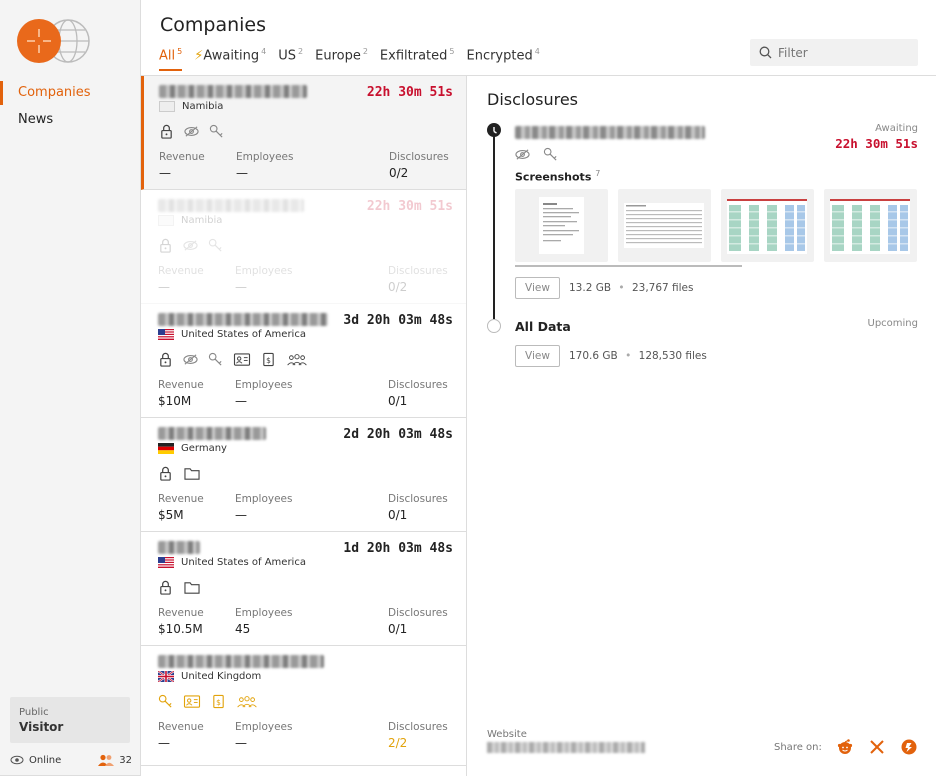 The width and height of the screenshot is (936, 778). What do you see at coordinates (171, 515) in the screenshot?
I see `revenue-value: $5M` at bounding box center [171, 515].